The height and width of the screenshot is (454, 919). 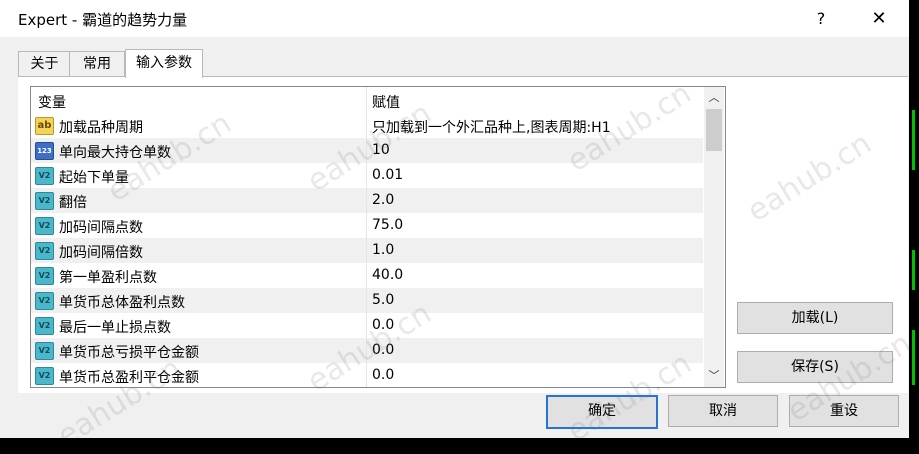 What do you see at coordinates (115, 153) in the screenshot?
I see `parameter-name: 单向最大持仓单数` at bounding box center [115, 153].